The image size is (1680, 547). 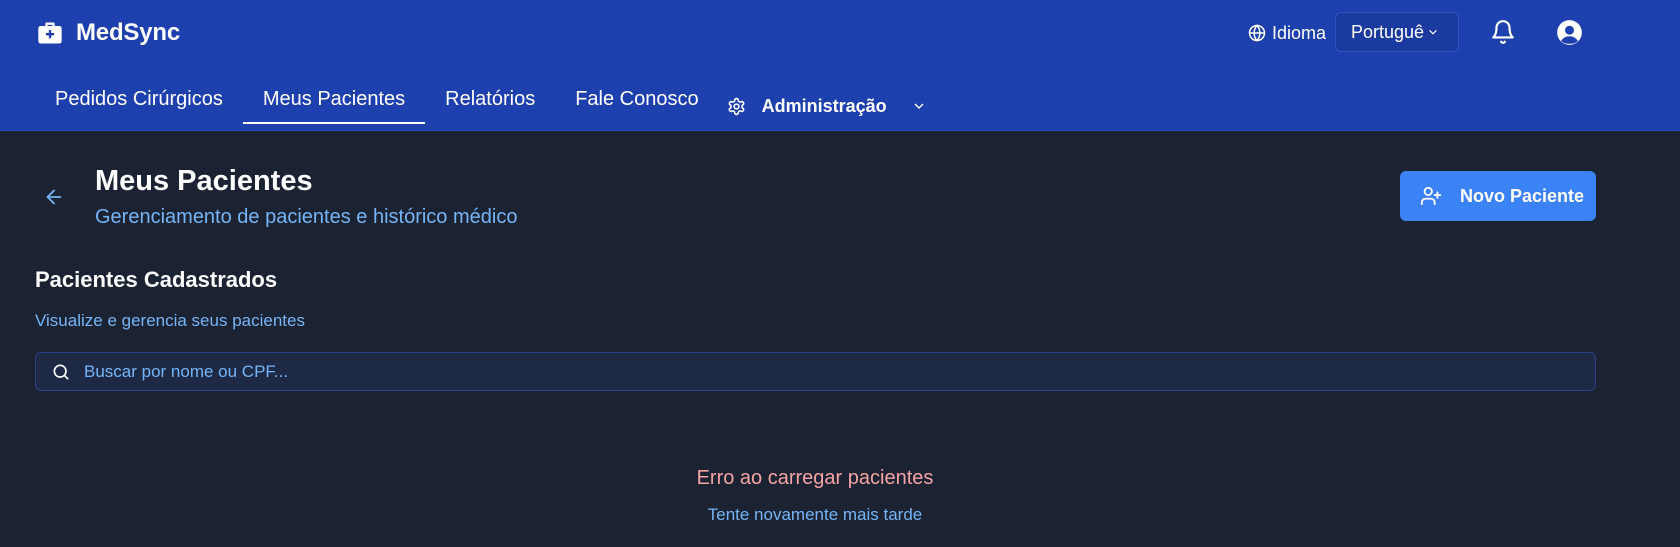 What do you see at coordinates (824, 105) in the screenshot?
I see `nav-admin-label: Administração` at bounding box center [824, 105].